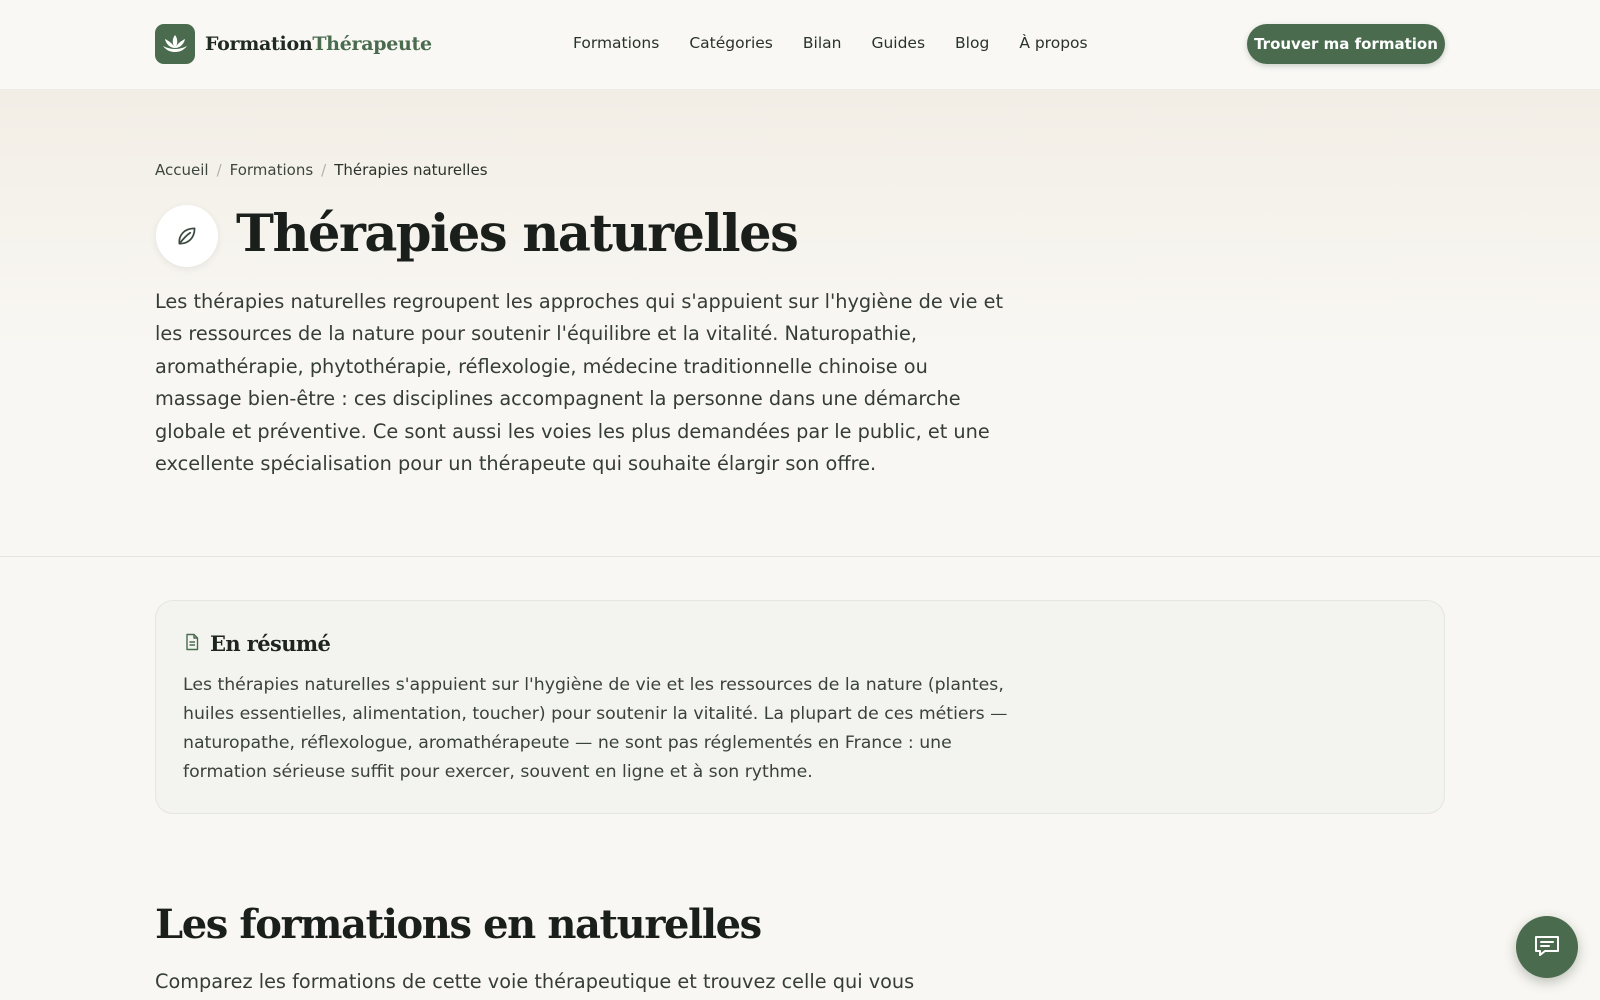  I want to click on brand-name: FormationThérapeute, so click(318, 44).